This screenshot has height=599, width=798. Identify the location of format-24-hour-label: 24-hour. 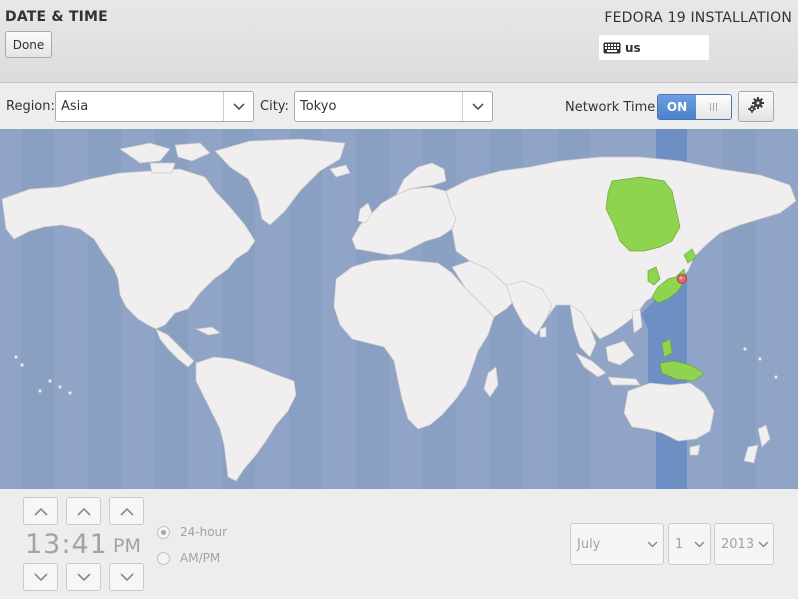
(204, 532).